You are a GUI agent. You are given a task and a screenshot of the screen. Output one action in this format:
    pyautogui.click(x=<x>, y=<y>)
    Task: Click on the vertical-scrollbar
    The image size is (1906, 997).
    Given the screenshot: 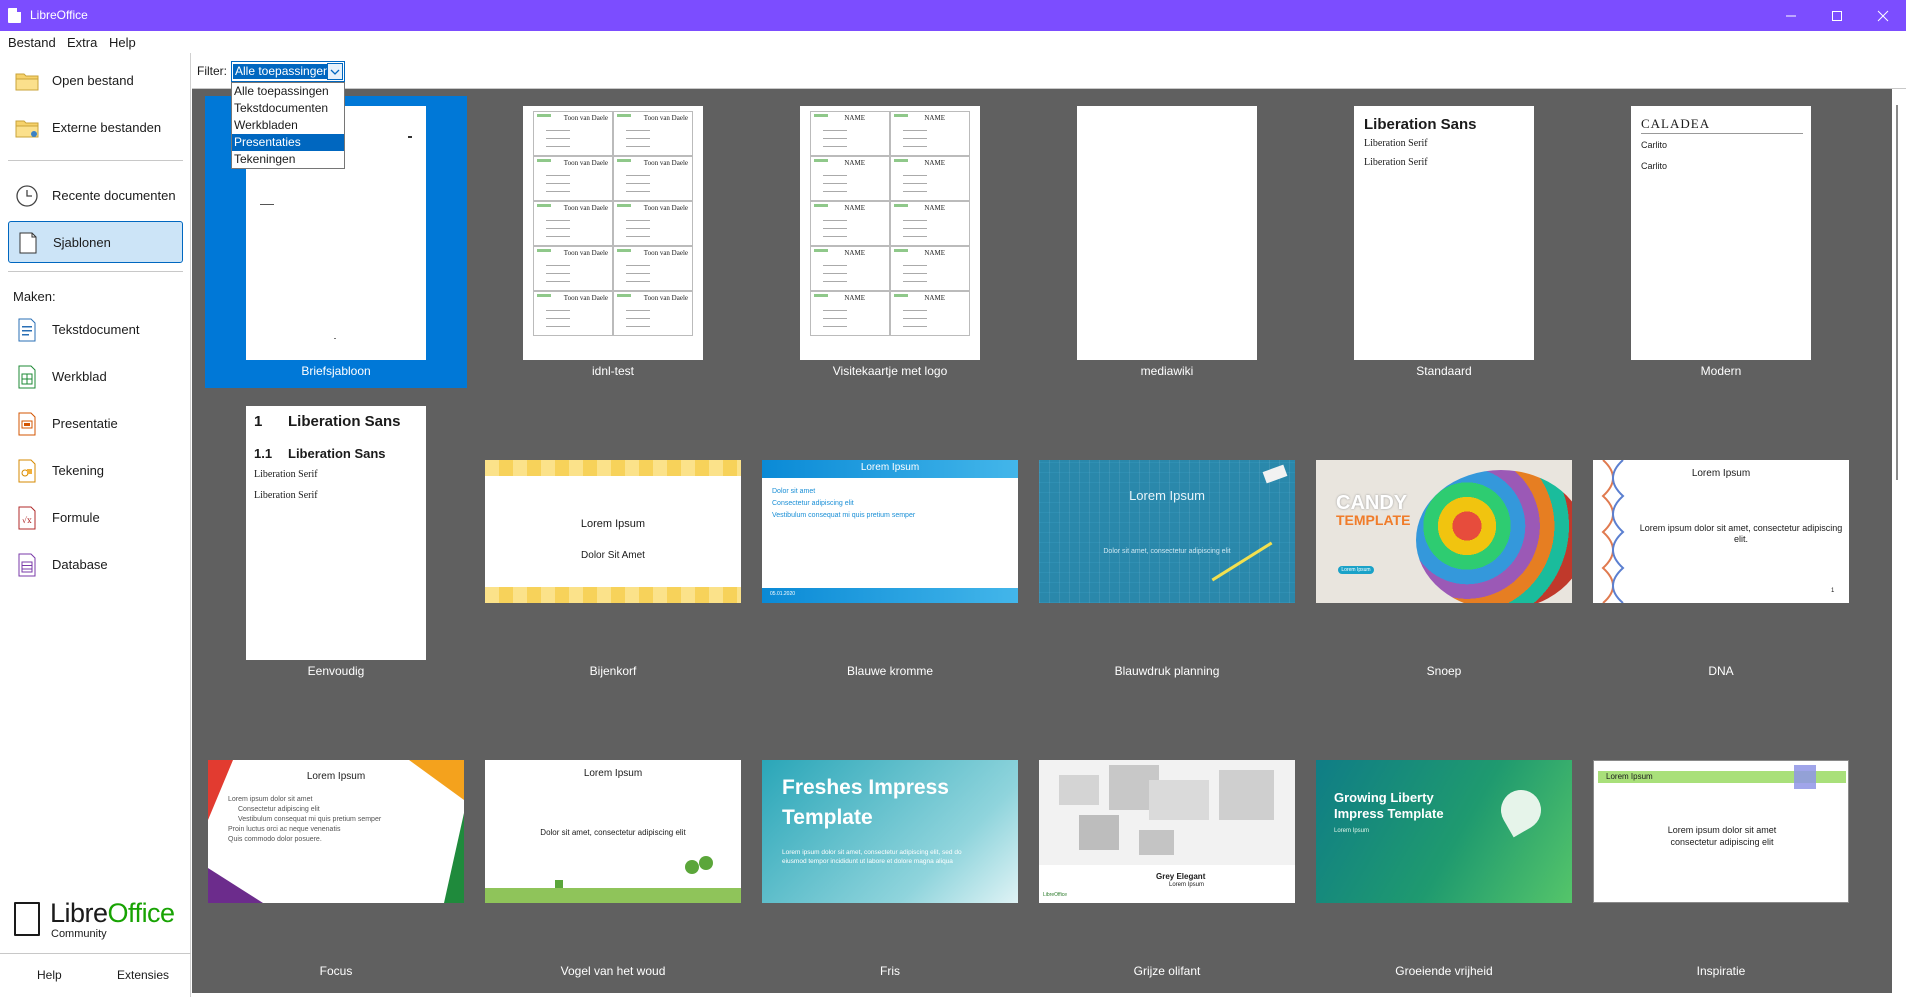 What is the action you would take?
    pyautogui.click(x=1899, y=541)
    